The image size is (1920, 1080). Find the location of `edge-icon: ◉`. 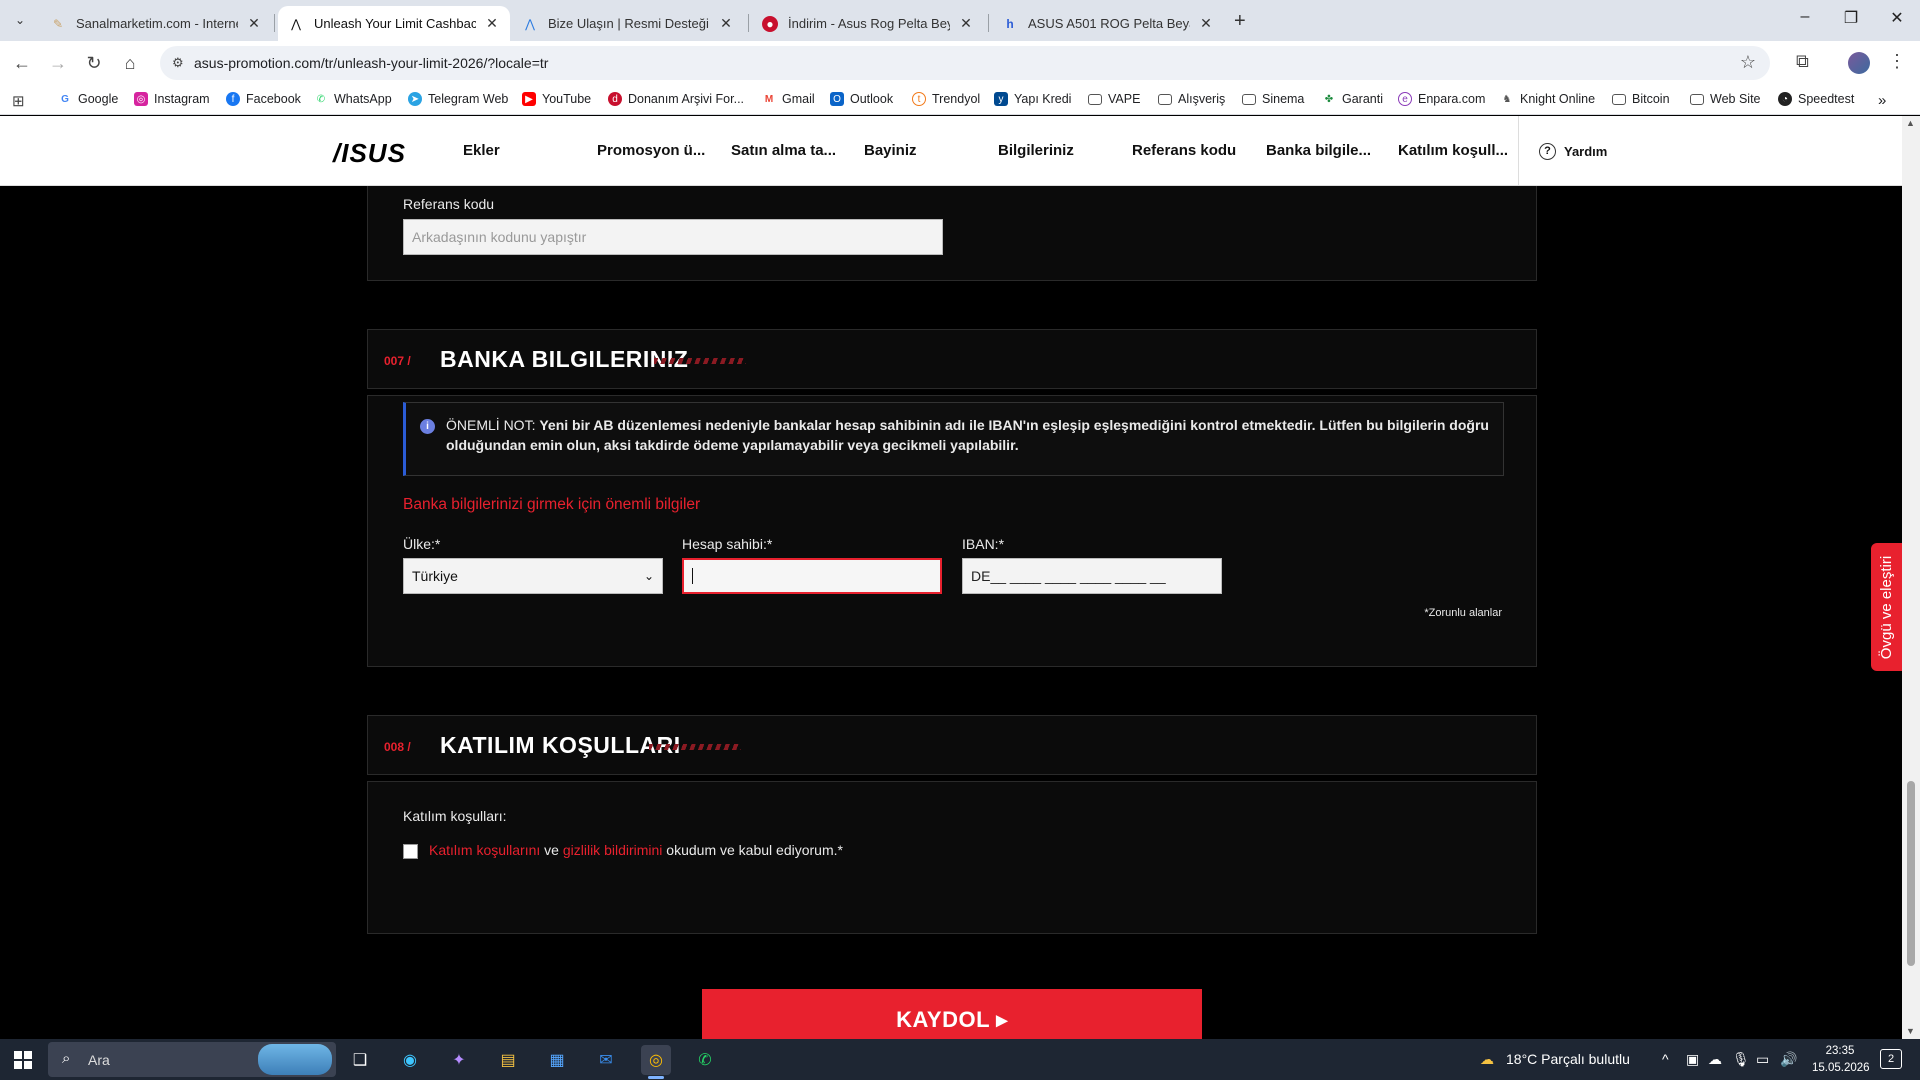

edge-icon: ◉ is located at coordinates (410, 1060).